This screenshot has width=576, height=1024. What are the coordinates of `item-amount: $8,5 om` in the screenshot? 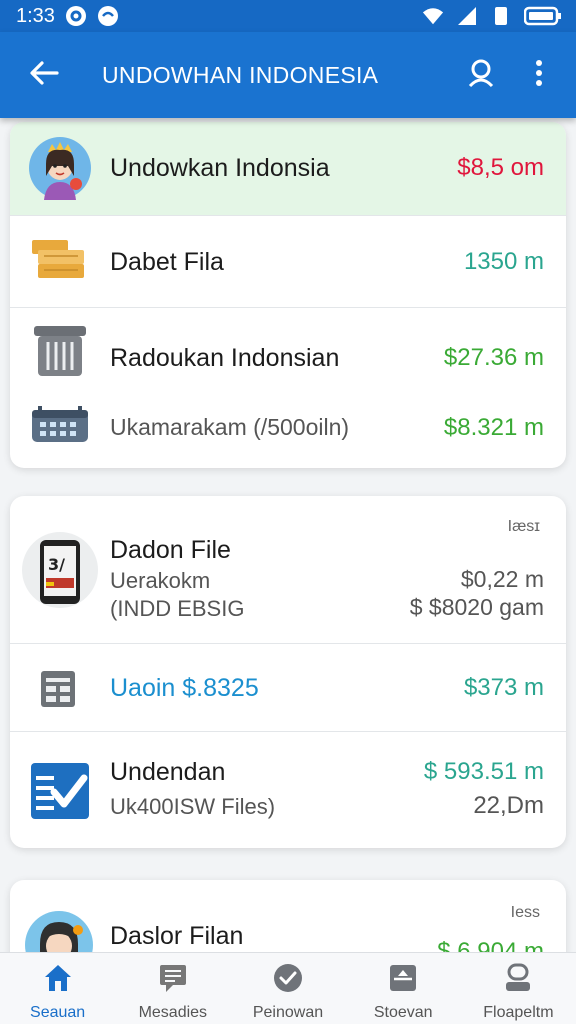 It's located at (500, 167).